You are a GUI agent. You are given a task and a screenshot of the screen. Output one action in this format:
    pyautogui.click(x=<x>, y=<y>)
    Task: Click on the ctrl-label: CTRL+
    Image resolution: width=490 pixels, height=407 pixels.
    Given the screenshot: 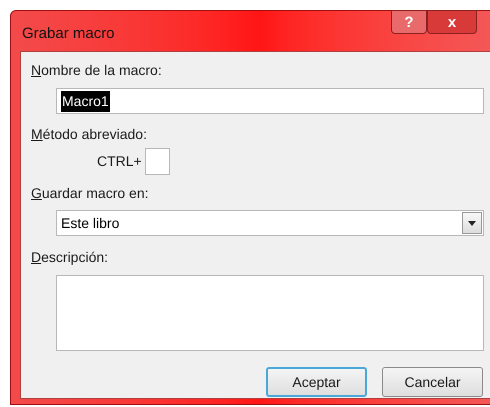 What is the action you would take?
    pyautogui.click(x=119, y=161)
    